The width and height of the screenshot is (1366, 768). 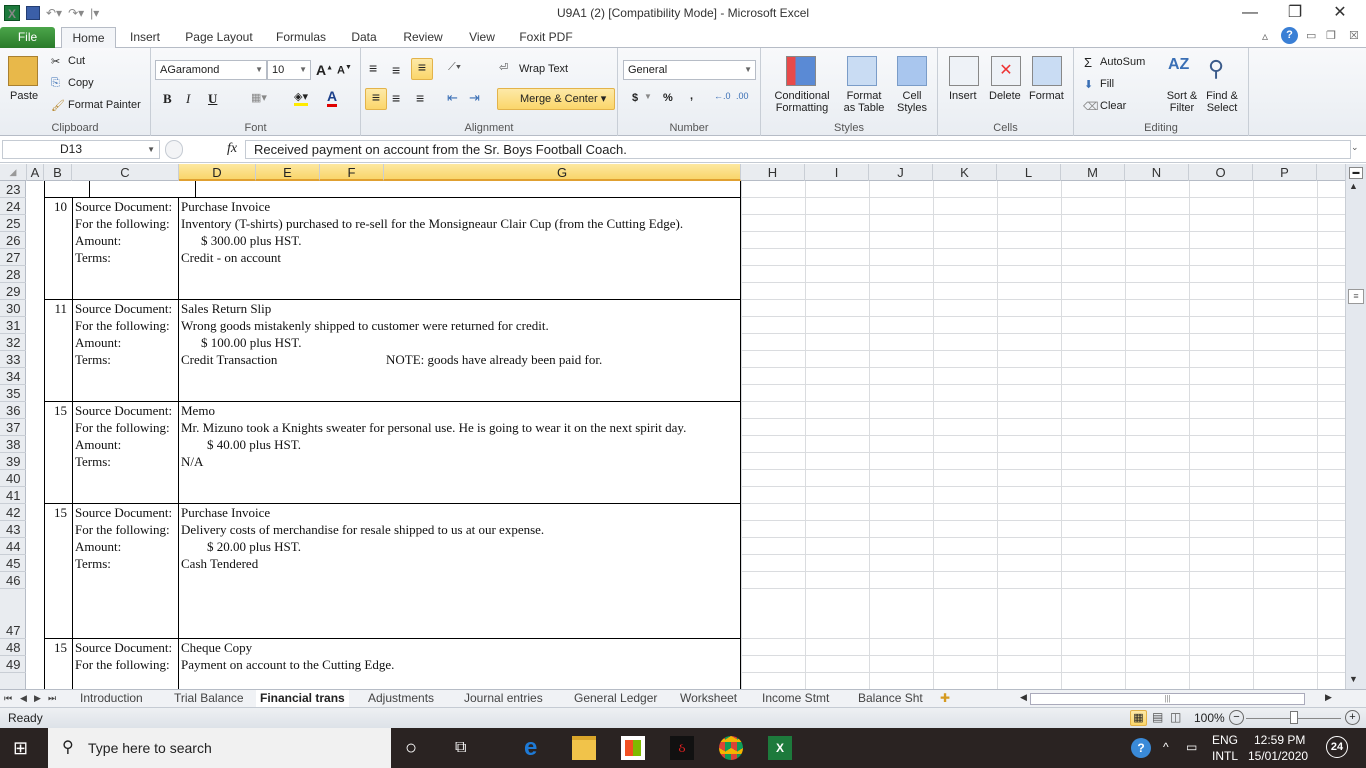 What do you see at coordinates (225, 206) in the screenshot?
I see `source-document-value: Purchase Invoice` at bounding box center [225, 206].